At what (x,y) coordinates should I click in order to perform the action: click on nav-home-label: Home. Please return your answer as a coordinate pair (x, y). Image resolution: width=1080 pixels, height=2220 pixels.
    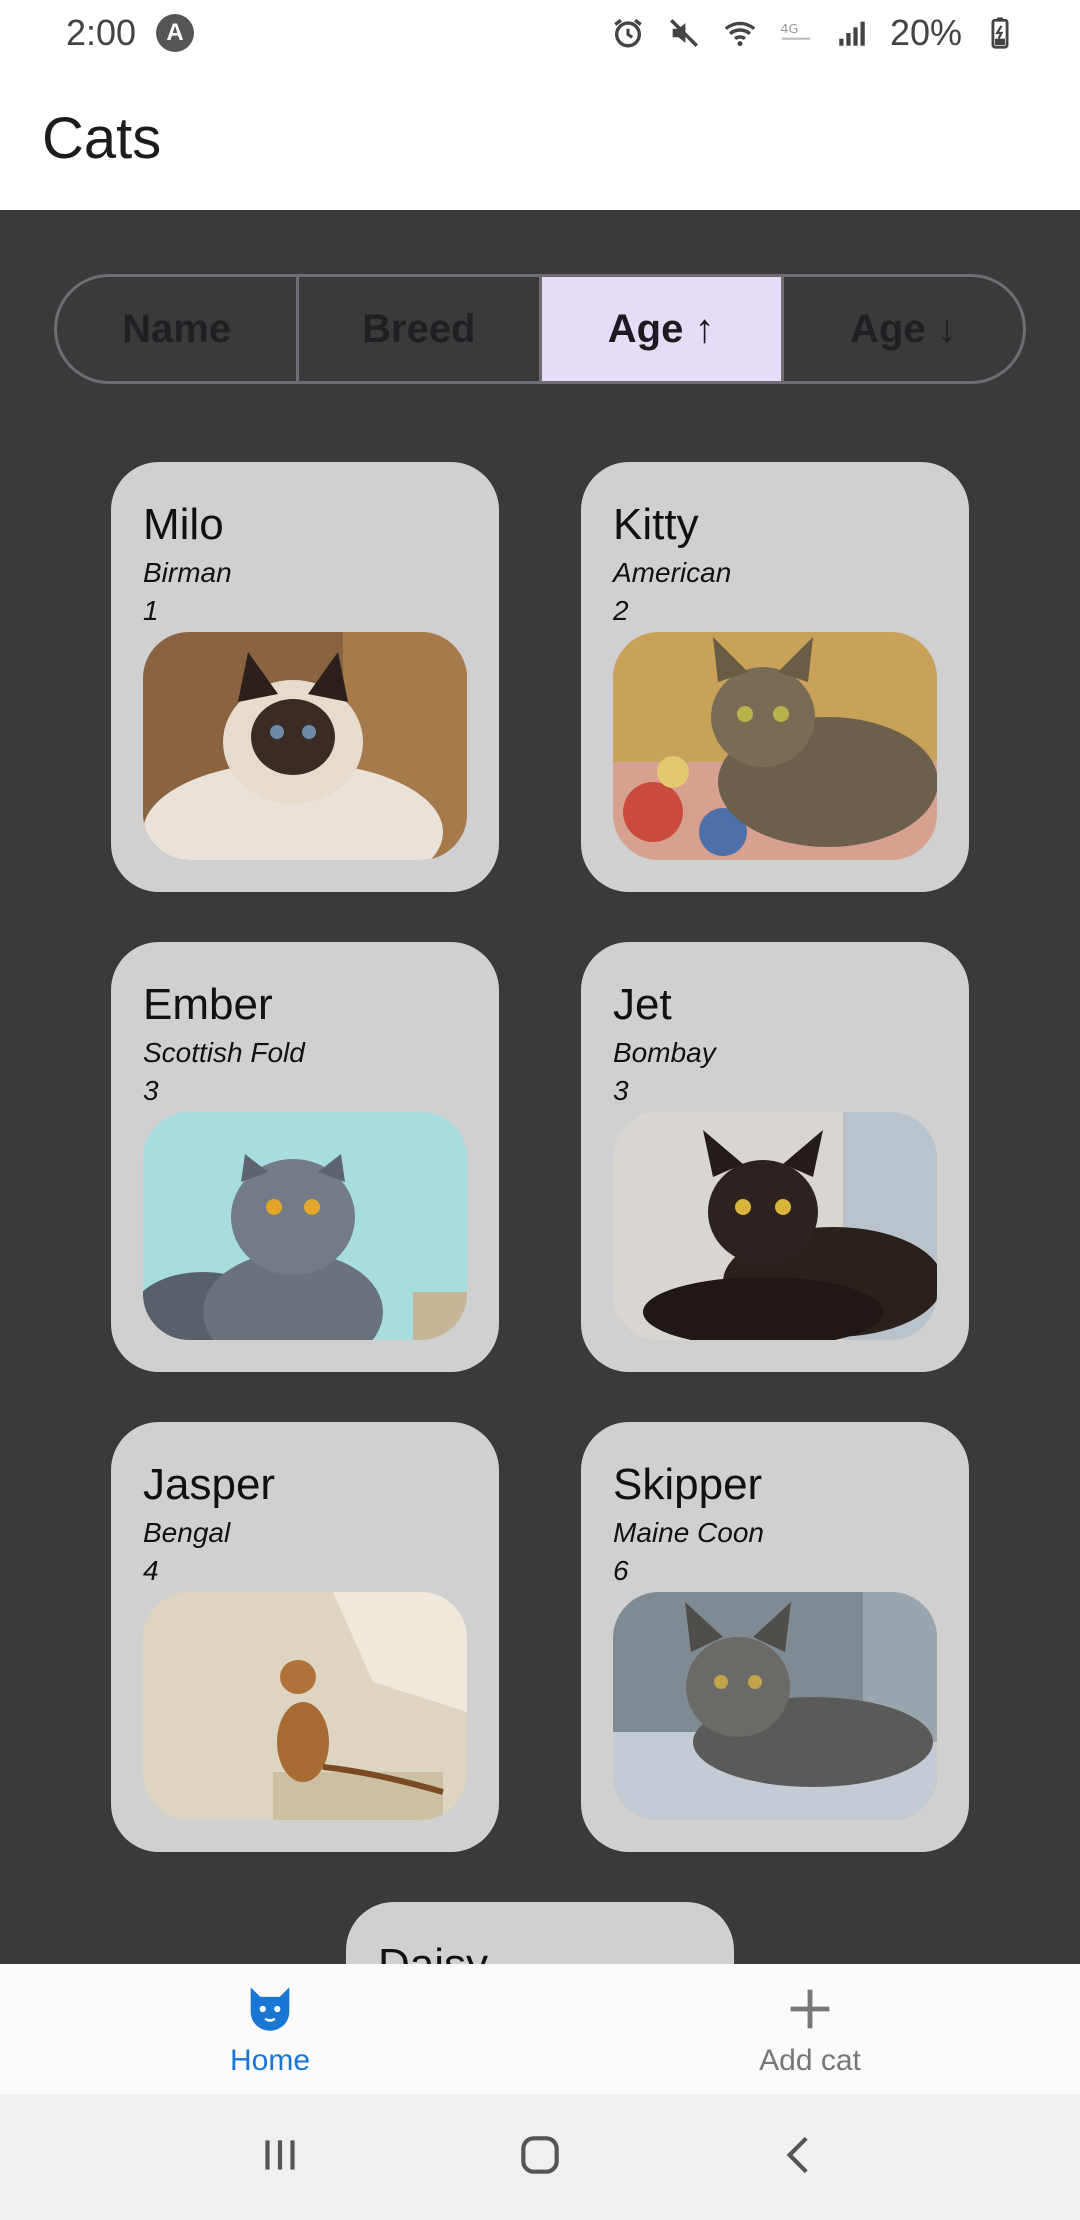
    Looking at the image, I should click on (270, 2060).